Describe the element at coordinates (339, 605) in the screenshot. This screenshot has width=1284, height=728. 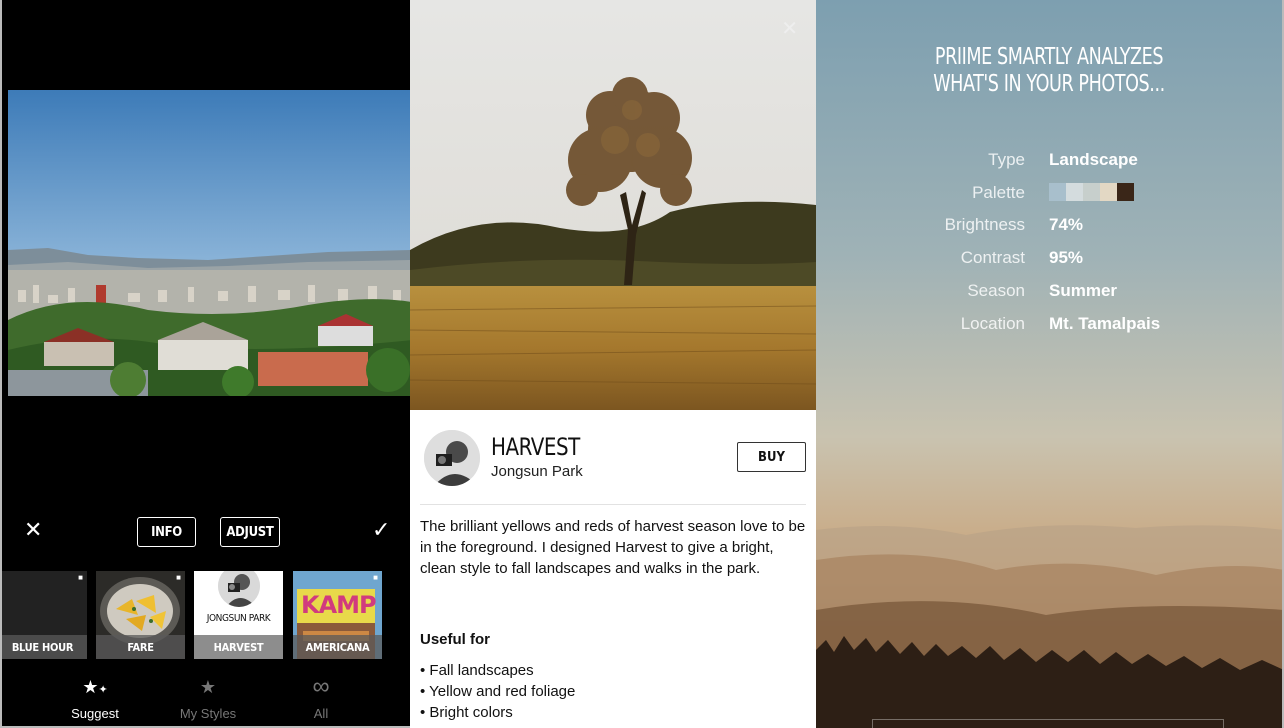
I see `sign-text: KAMP` at that location.